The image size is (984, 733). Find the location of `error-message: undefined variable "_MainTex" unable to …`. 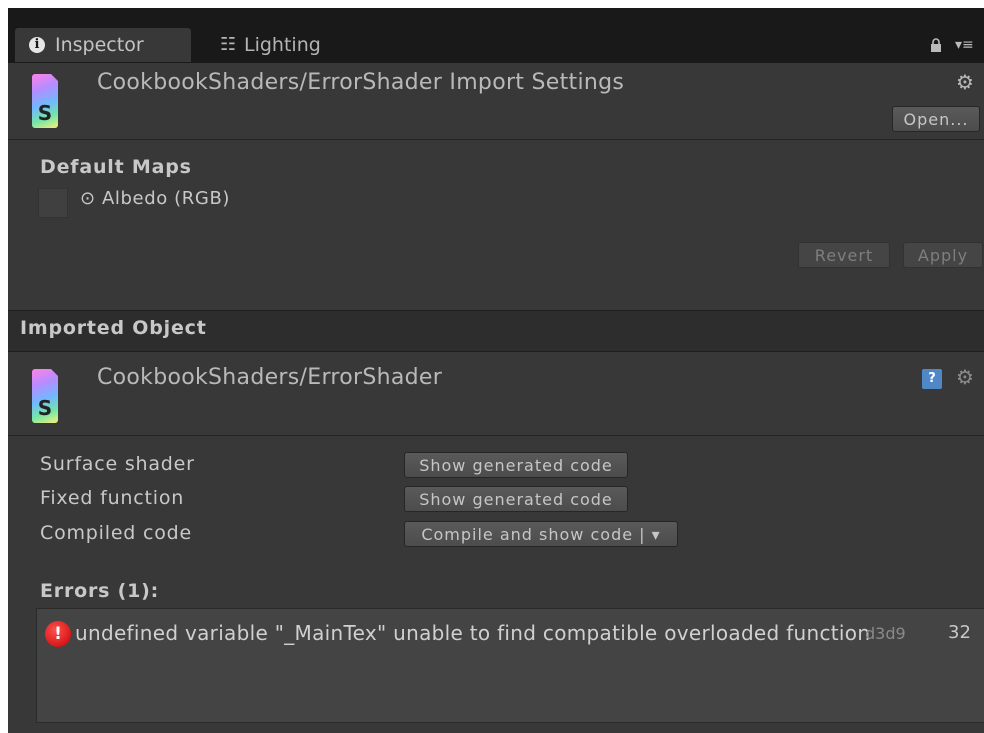

error-message: undefined variable "_MainTex" unable to … is located at coordinates (475, 633).